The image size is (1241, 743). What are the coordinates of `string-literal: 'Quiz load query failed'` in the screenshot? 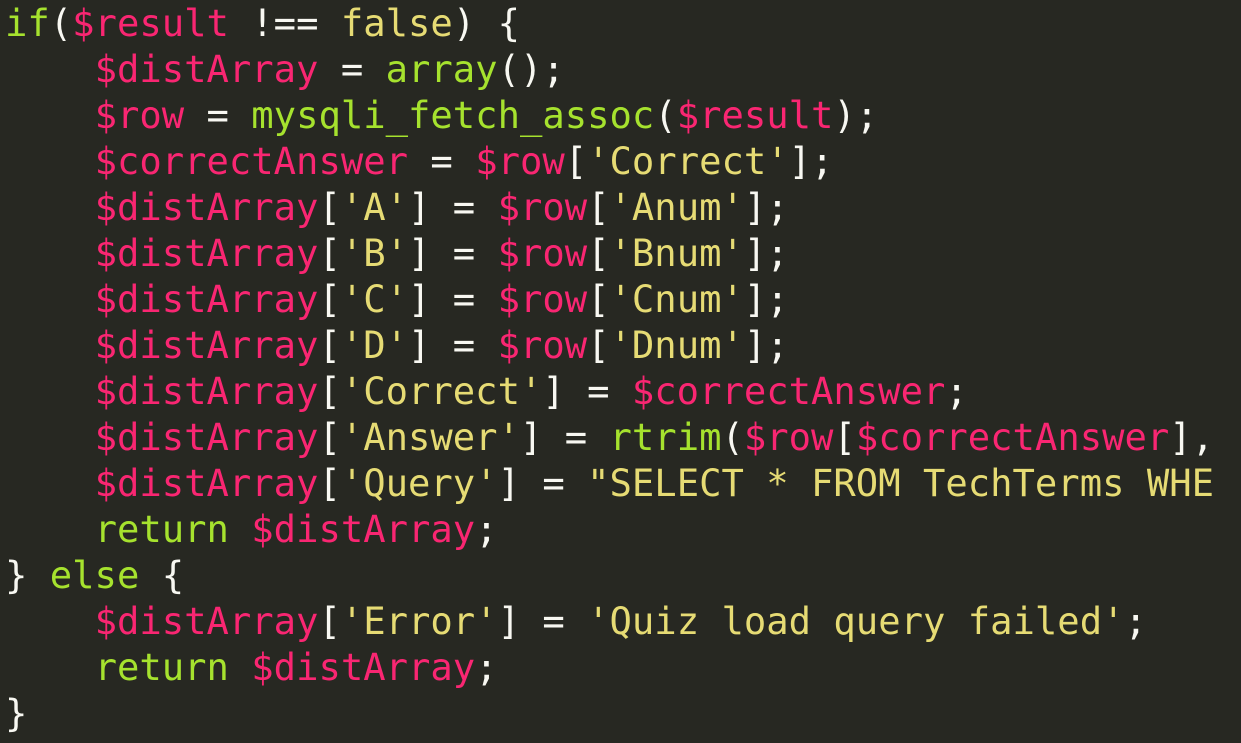 It's located at (856, 621).